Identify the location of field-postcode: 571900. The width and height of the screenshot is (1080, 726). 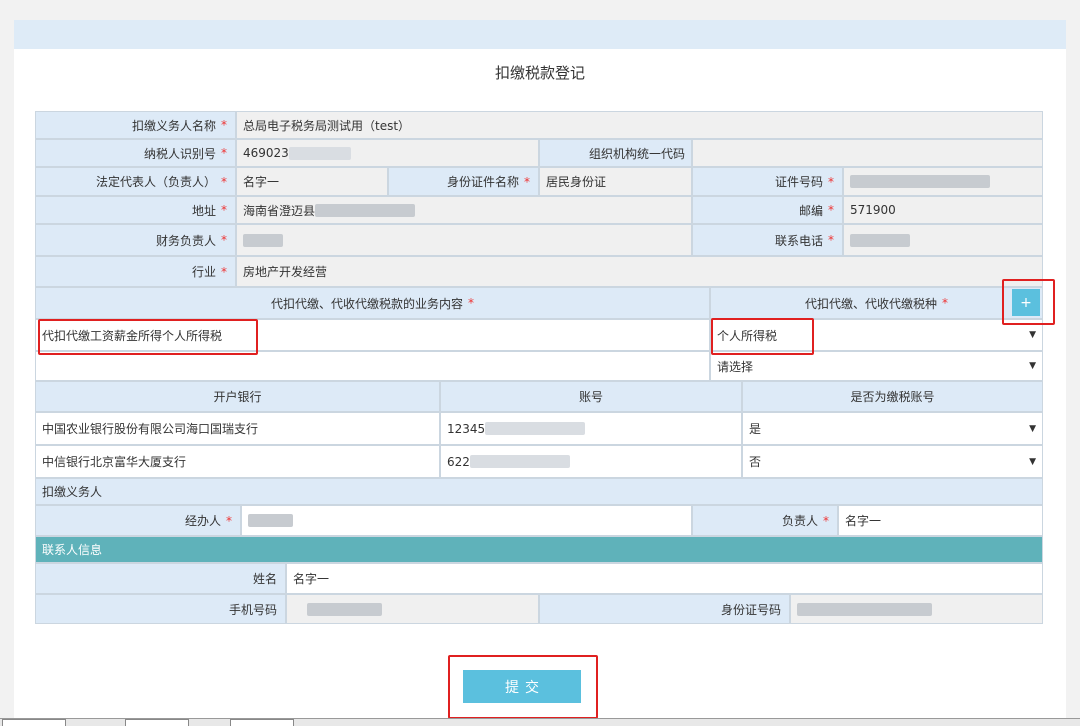
(943, 210).